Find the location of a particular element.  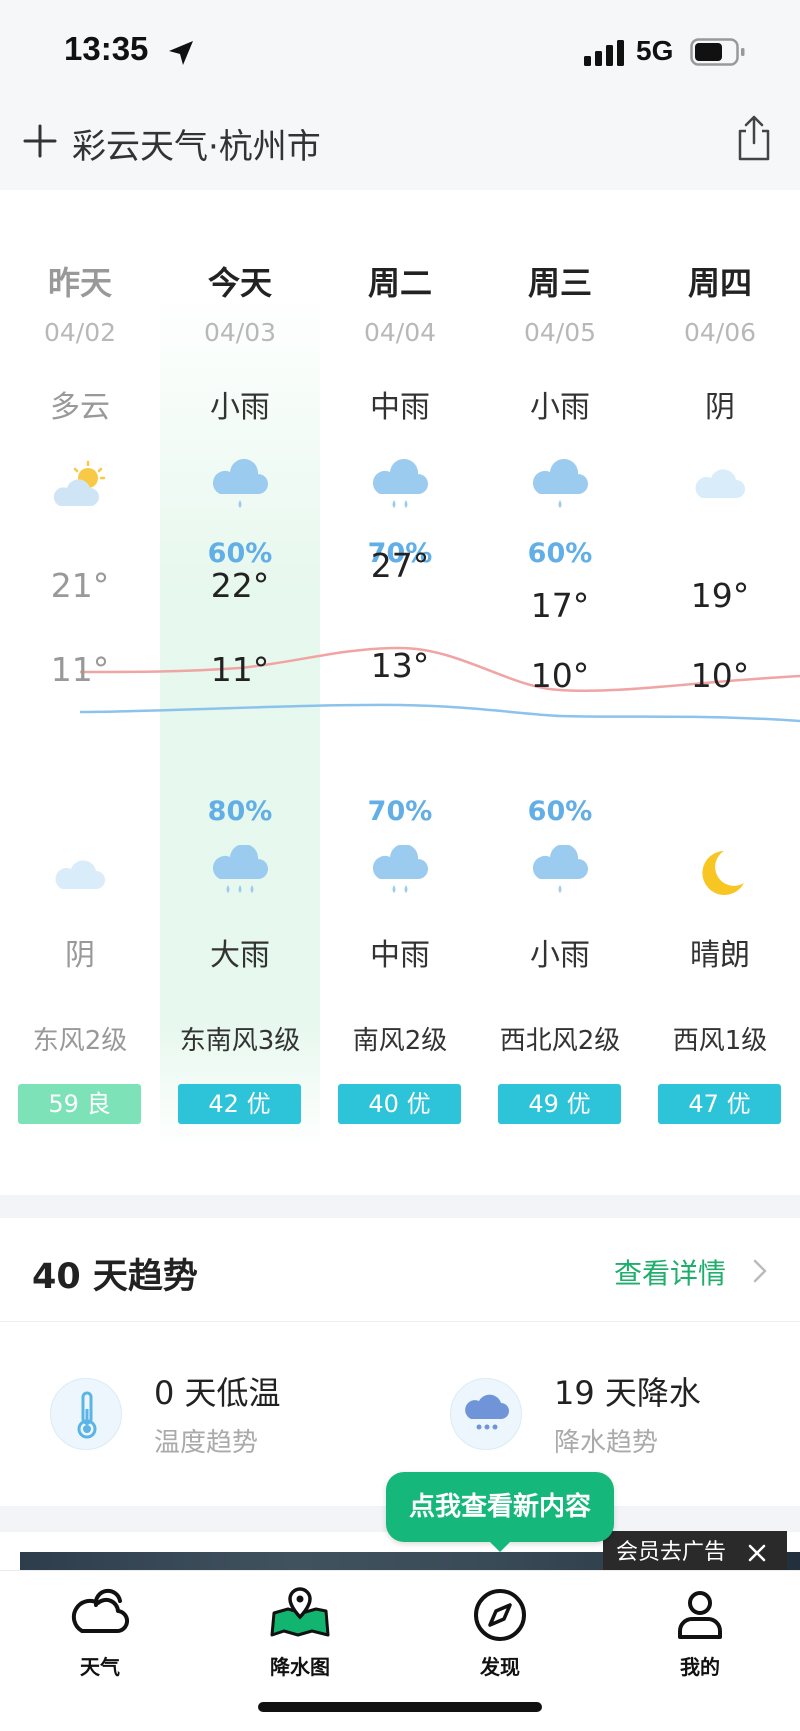

chevron-right-icon is located at coordinates (760, 1271).